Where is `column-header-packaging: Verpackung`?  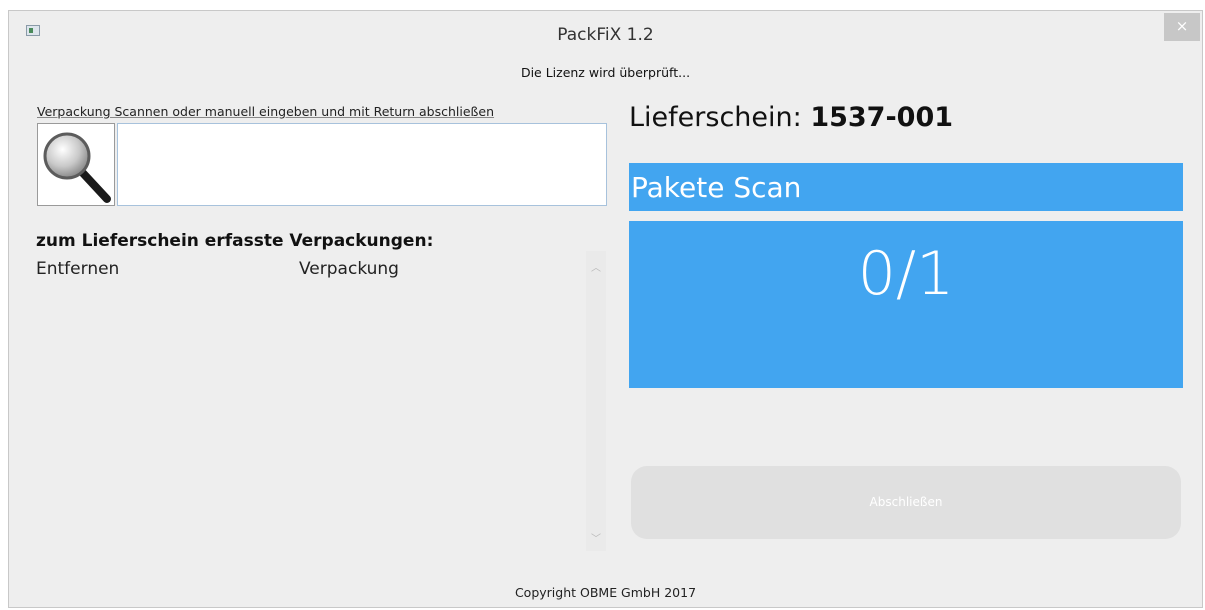
column-header-packaging: Verpackung is located at coordinates (349, 269).